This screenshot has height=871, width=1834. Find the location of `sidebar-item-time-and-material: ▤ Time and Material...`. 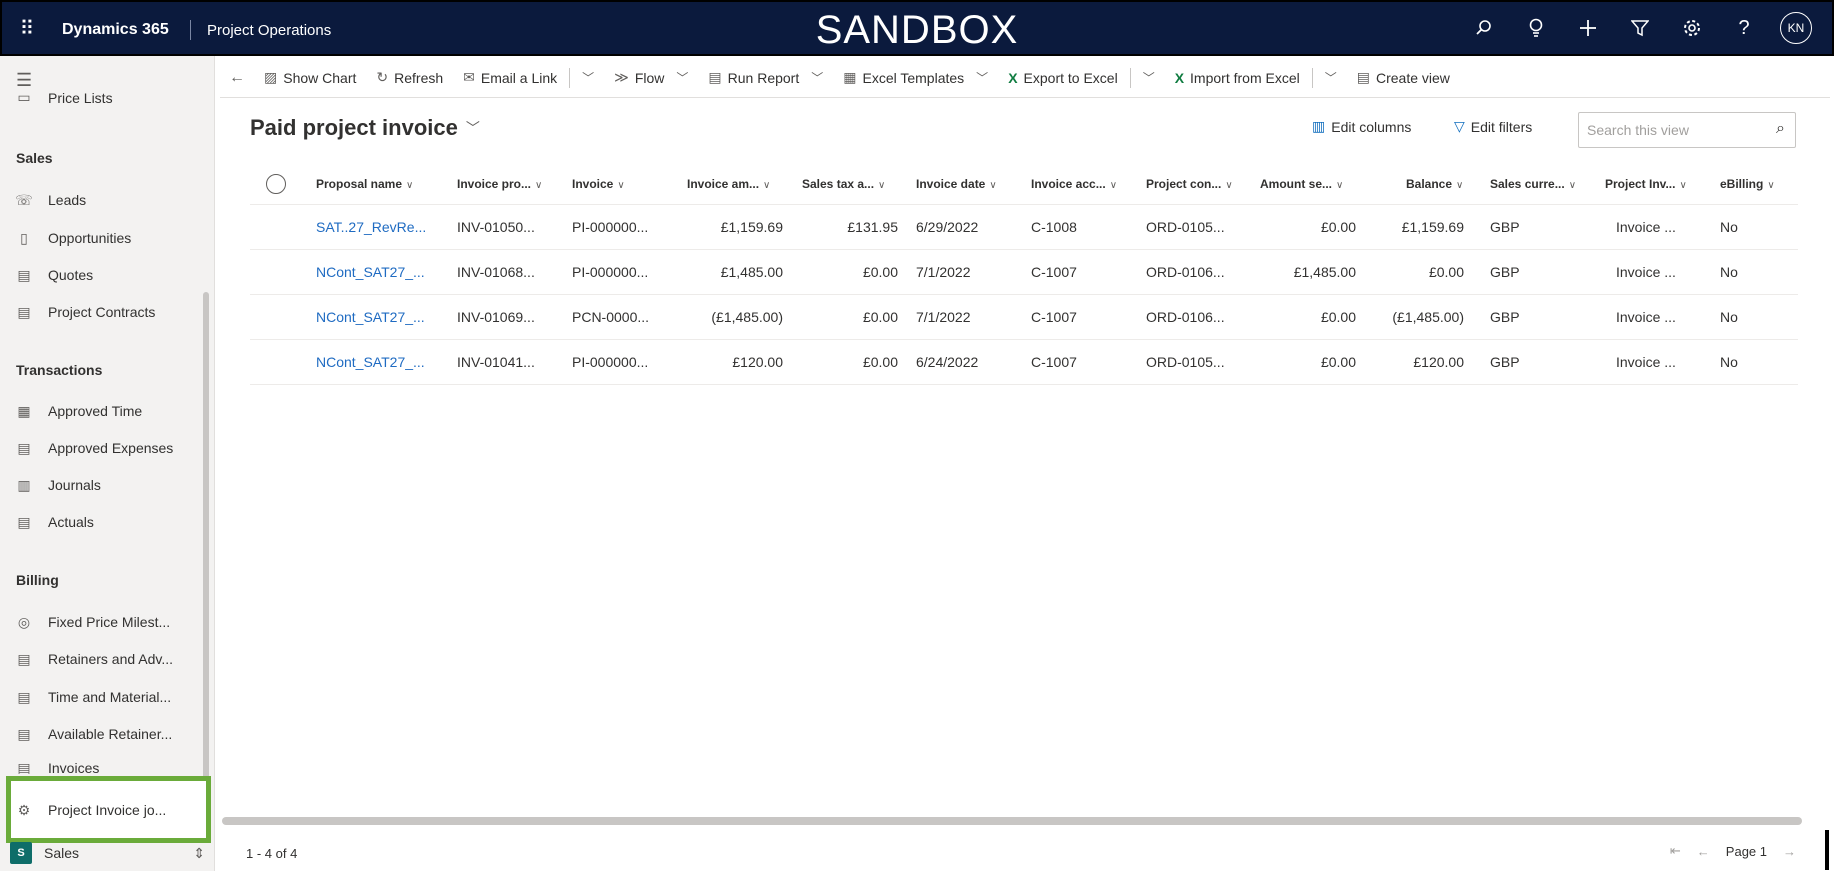

sidebar-item-time-and-material: ▤ Time and Material... is located at coordinates (104, 697).